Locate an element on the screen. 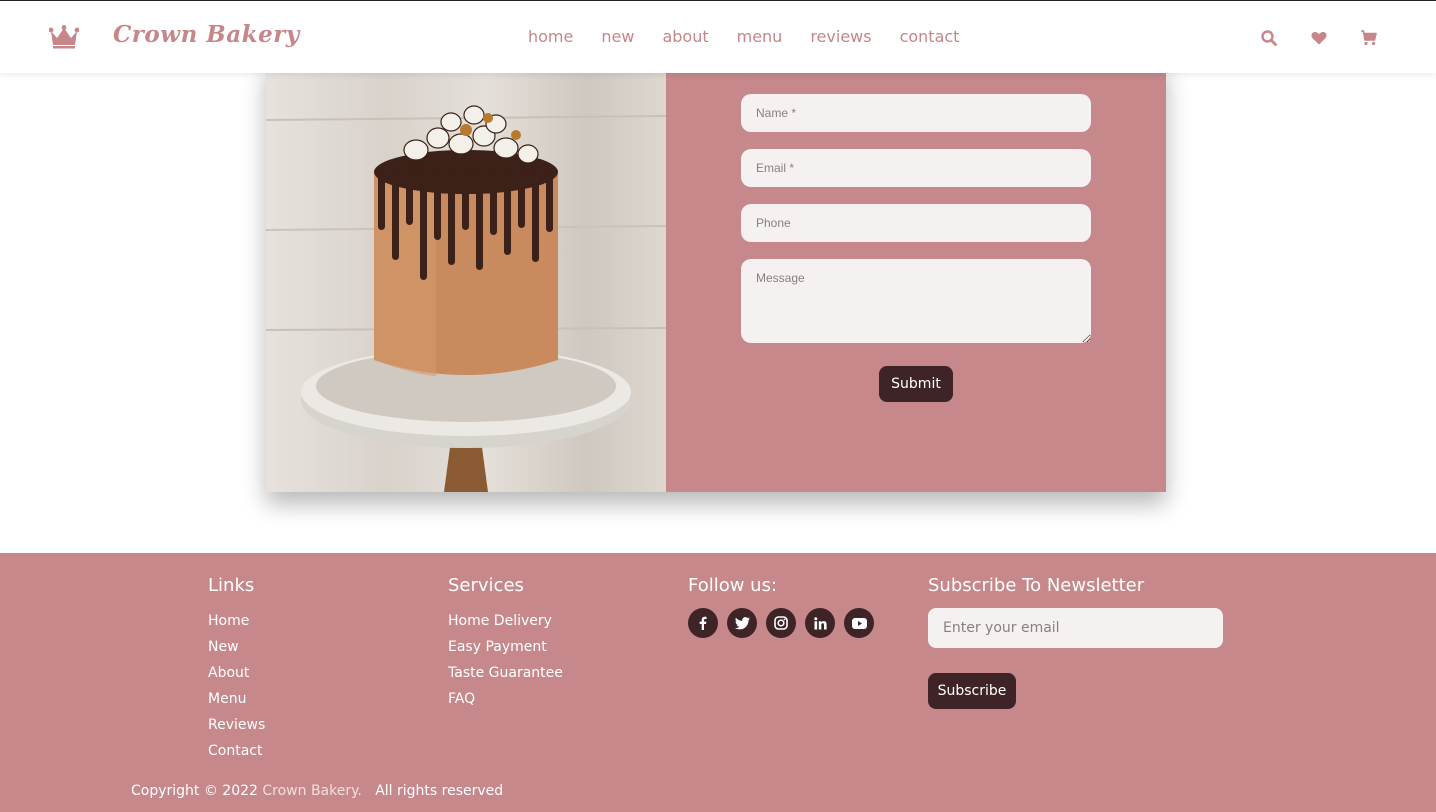 The height and width of the screenshot is (812, 1436). phone-field is located at coordinates (916, 223).